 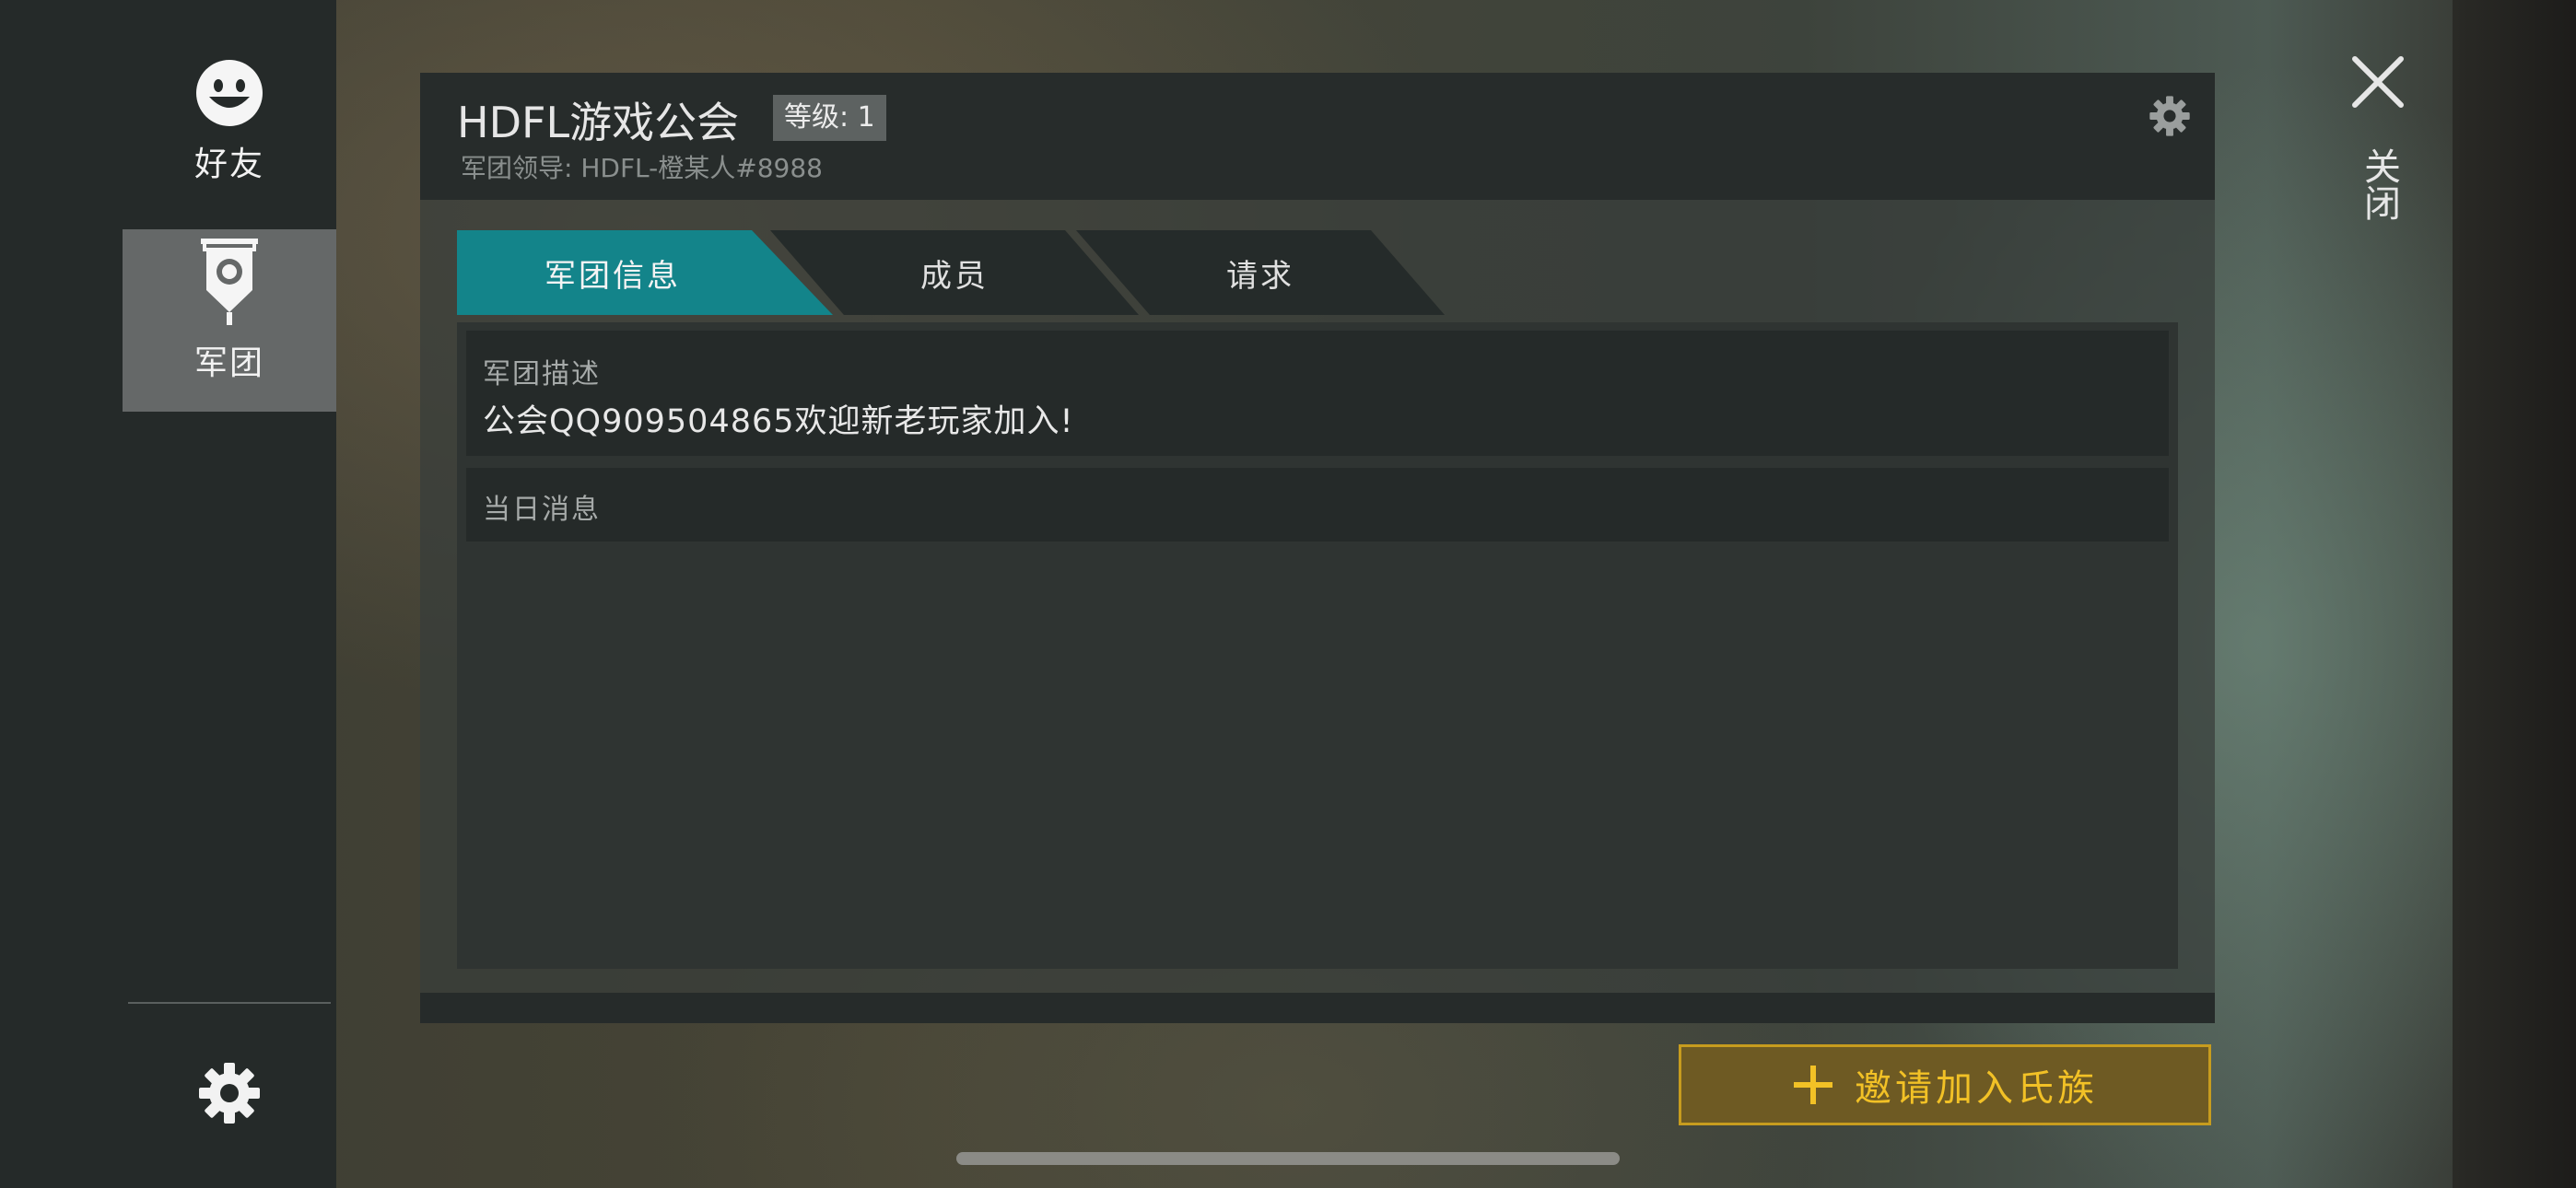 I want to click on home-indicator, so click(x=1288, y=1159).